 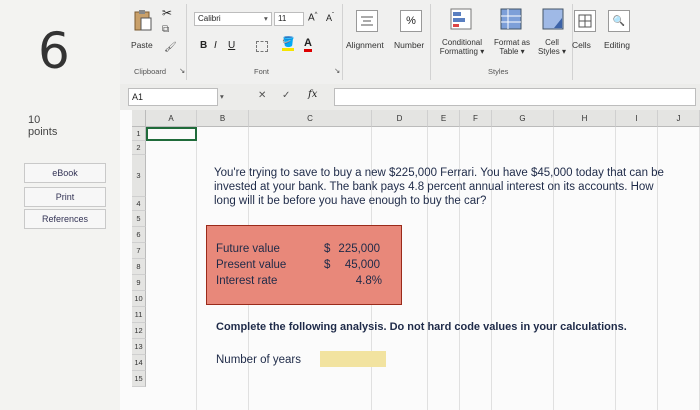 I want to click on cells-icon, so click(x=585, y=21).